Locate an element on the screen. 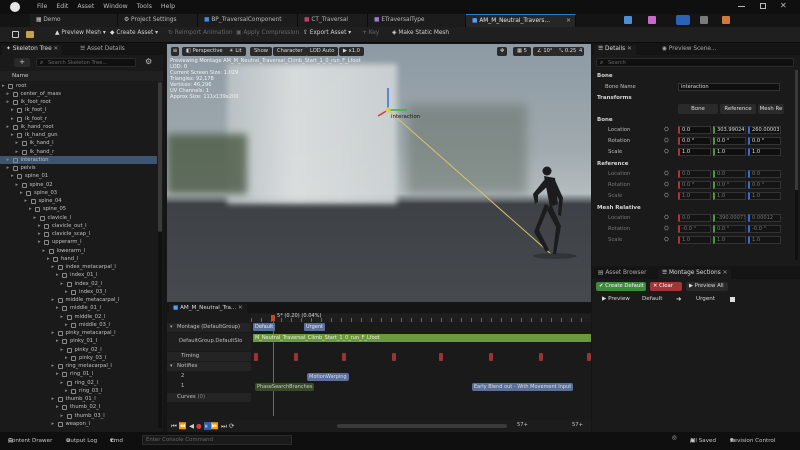 Image resolution: width=800 pixels, height=450 pixels. bone-row: ▸ ik_hand_gun is located at coordinates (78, 136).